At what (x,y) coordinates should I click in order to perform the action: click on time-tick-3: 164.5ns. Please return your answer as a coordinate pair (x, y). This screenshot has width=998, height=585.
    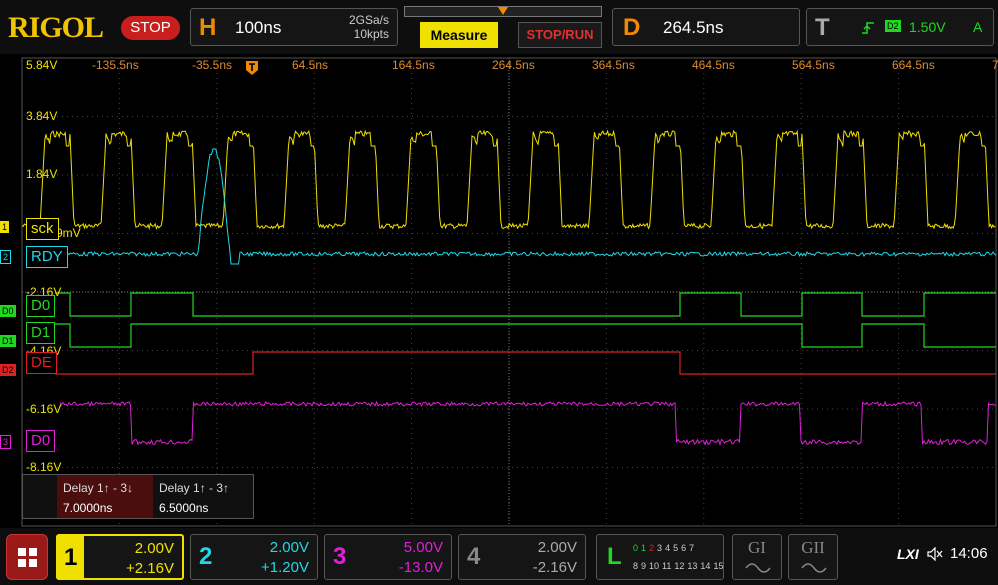
    Looking at the image, I should click on (413, 65).